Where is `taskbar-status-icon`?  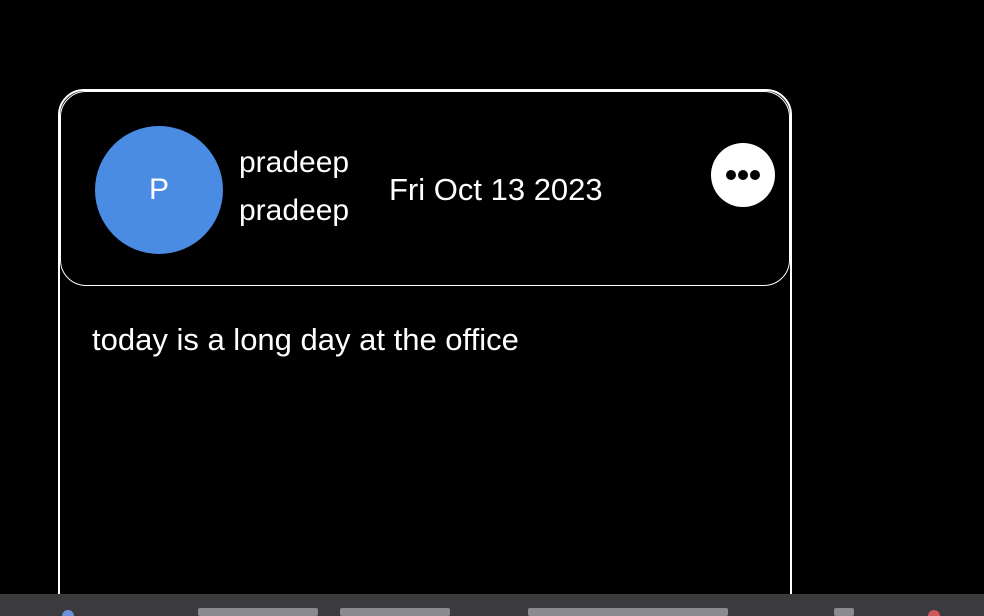 taskbar-status-icon is located at coordinates (934, 613).